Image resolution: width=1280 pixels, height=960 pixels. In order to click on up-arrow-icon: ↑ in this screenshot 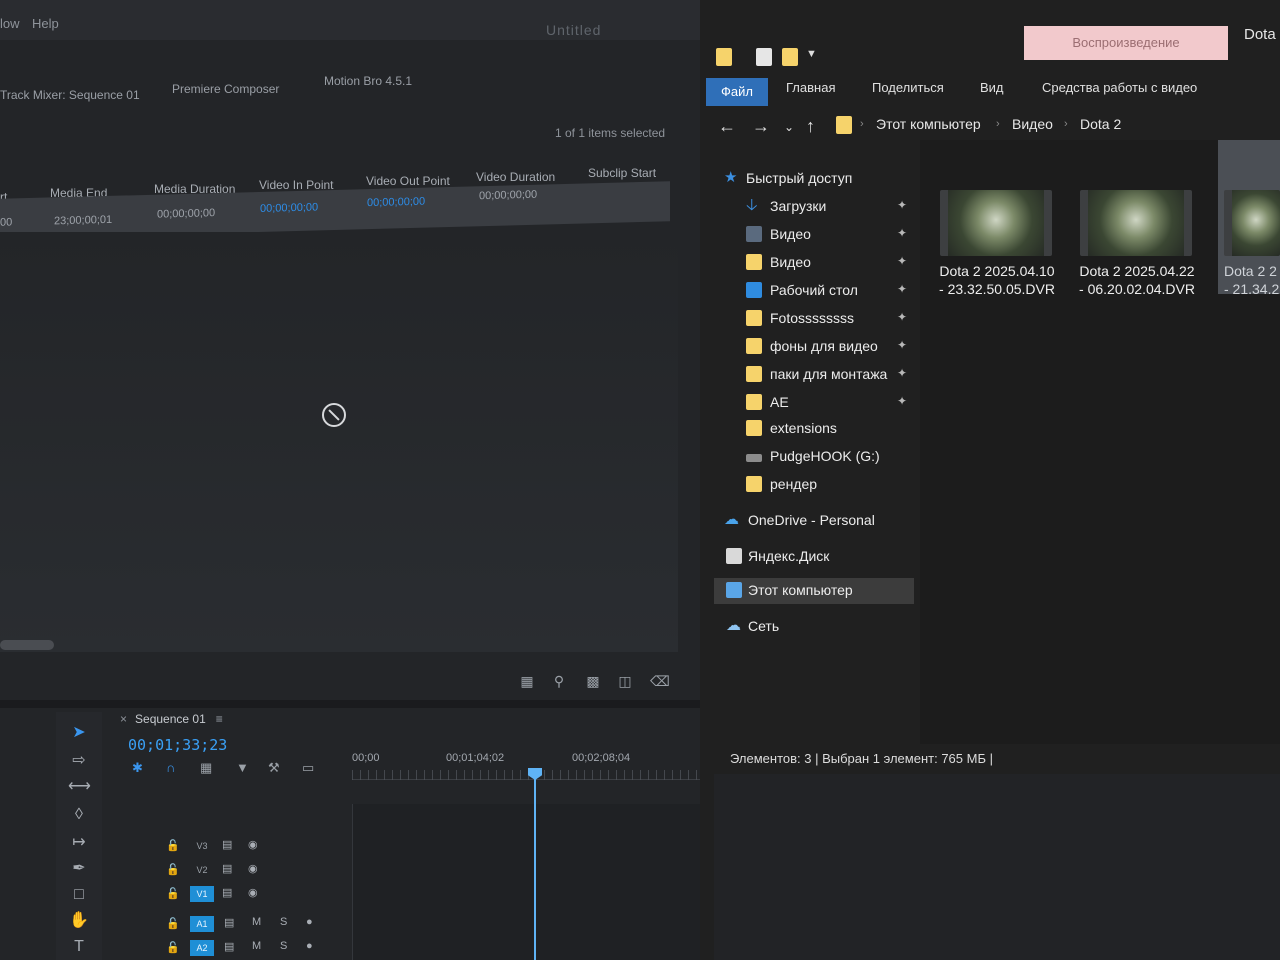, I will do `click(810, 126)`.